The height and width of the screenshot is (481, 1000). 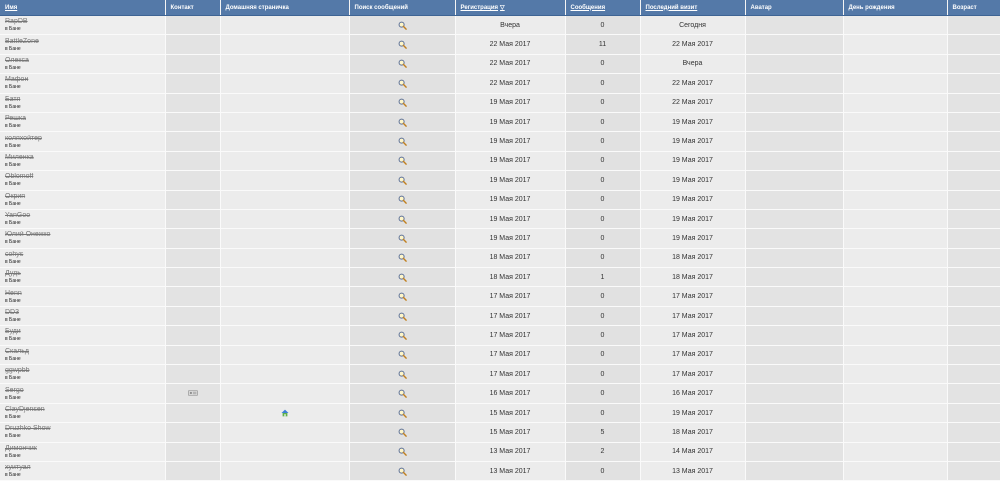 I want to click on header-posts: Сообщения, so click(x=603, y=8).